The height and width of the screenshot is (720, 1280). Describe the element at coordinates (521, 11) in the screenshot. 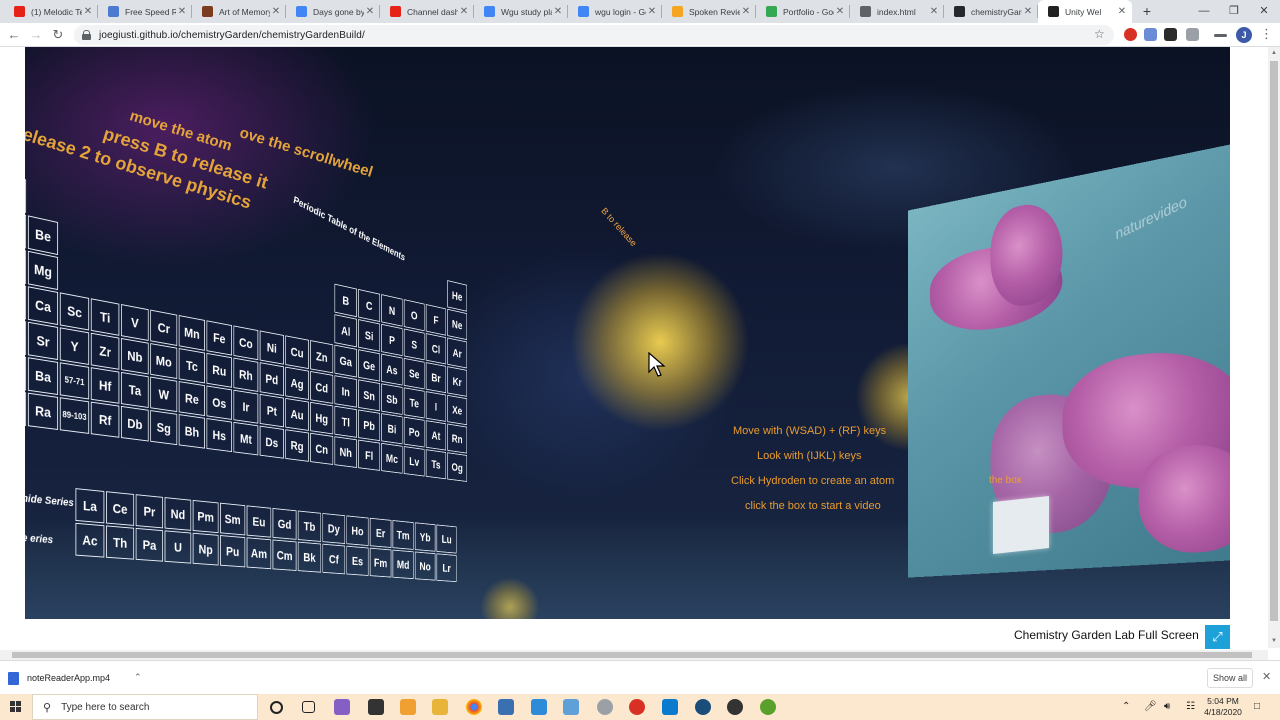

I see `browser-tab: Wgu study pla ✕` at that location.